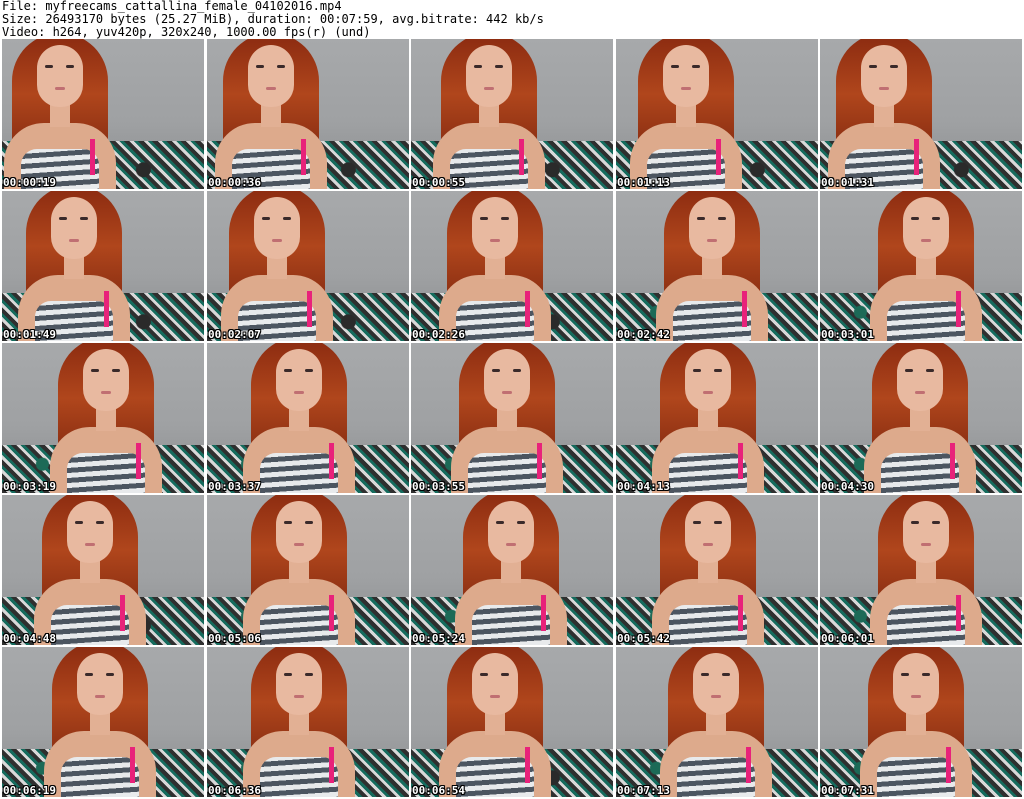 Image resolution: width=1024 pixels, height=799 pixels. I want to click on video-thumbnail: 00:04:13, so click(717, 418).